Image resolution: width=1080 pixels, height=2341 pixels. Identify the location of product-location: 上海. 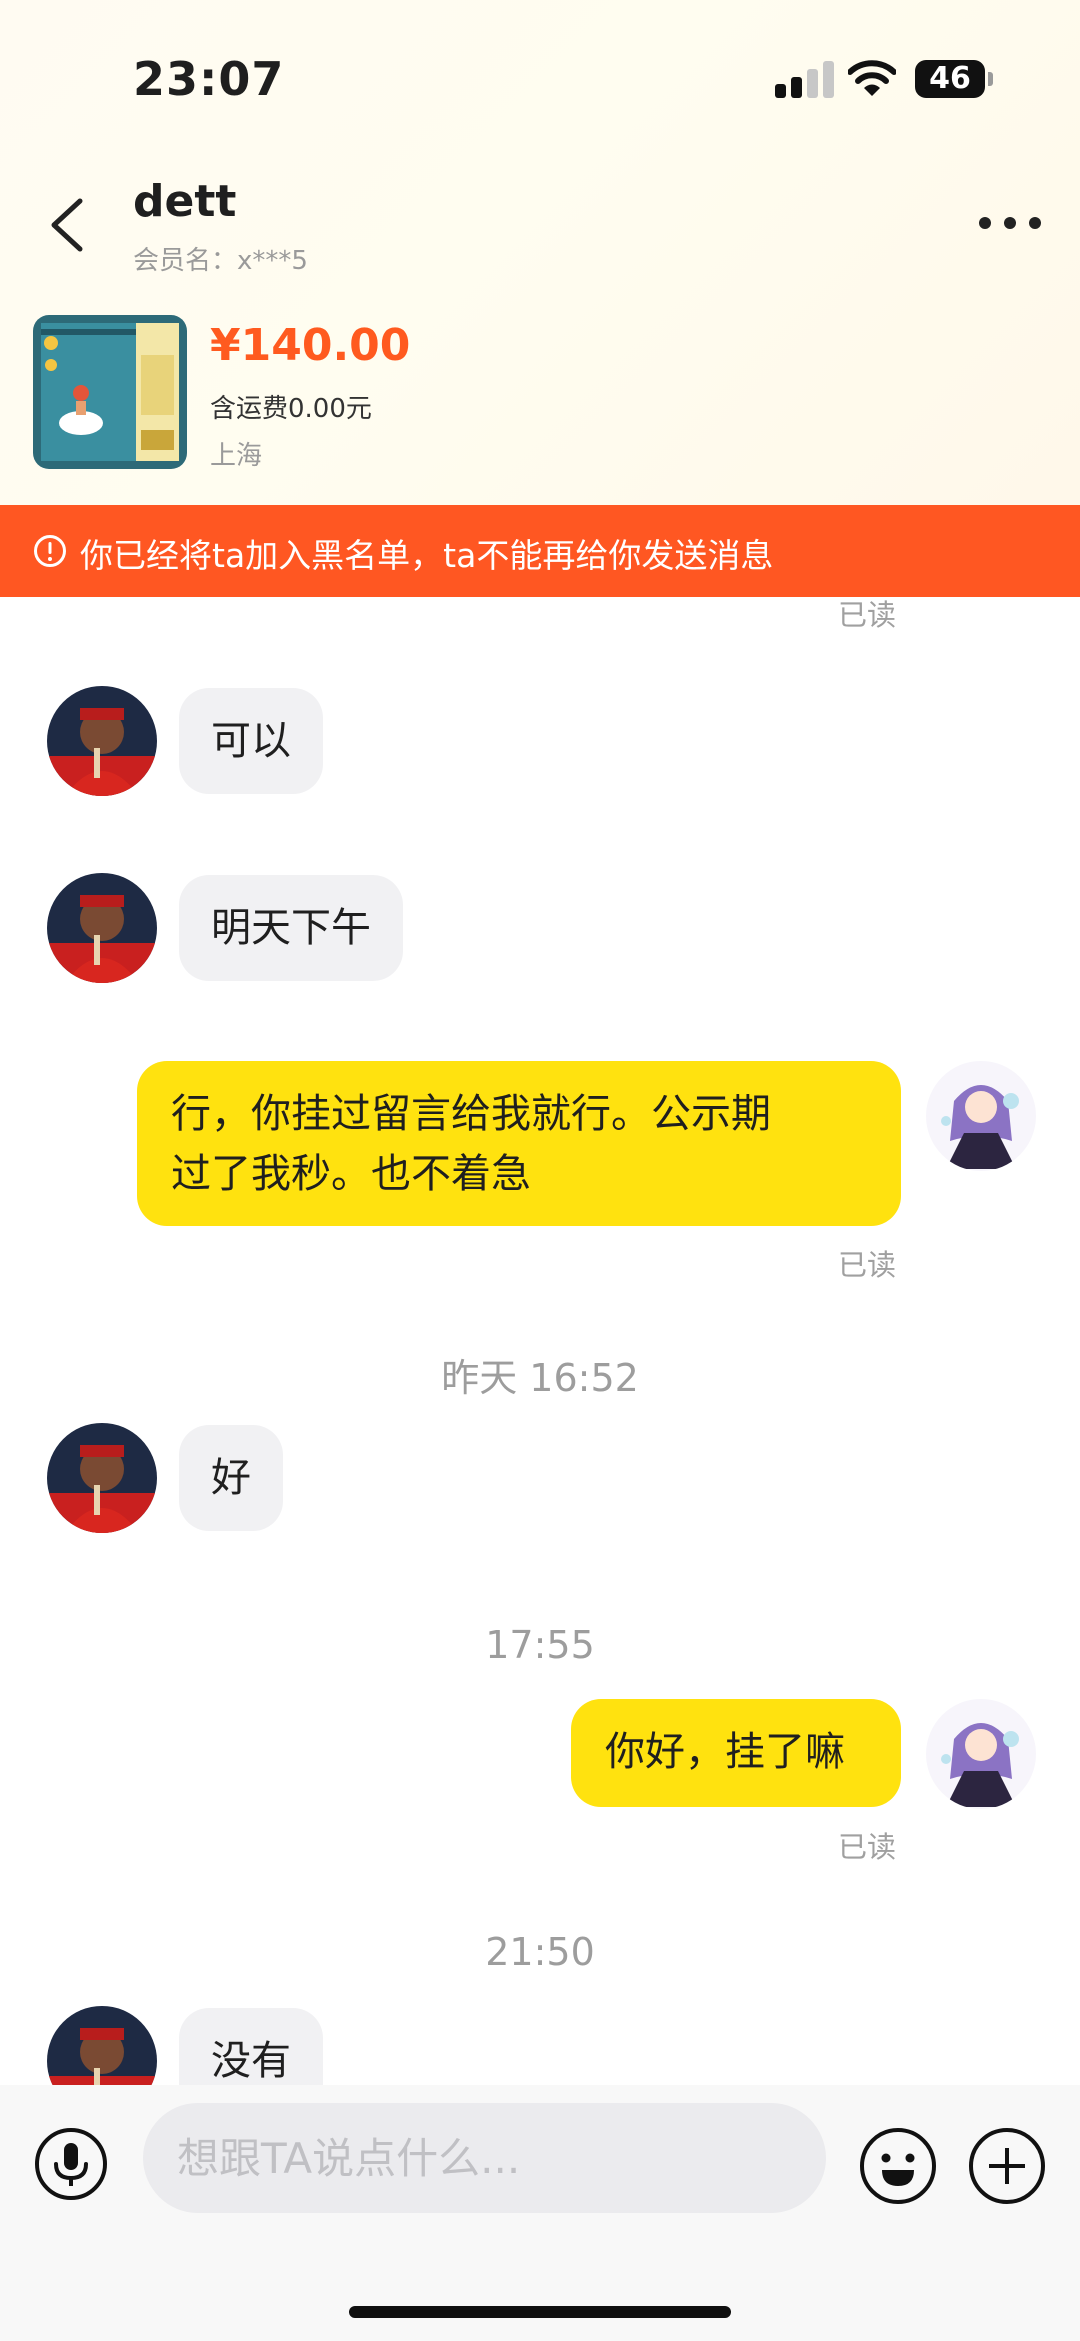
(236, 456).